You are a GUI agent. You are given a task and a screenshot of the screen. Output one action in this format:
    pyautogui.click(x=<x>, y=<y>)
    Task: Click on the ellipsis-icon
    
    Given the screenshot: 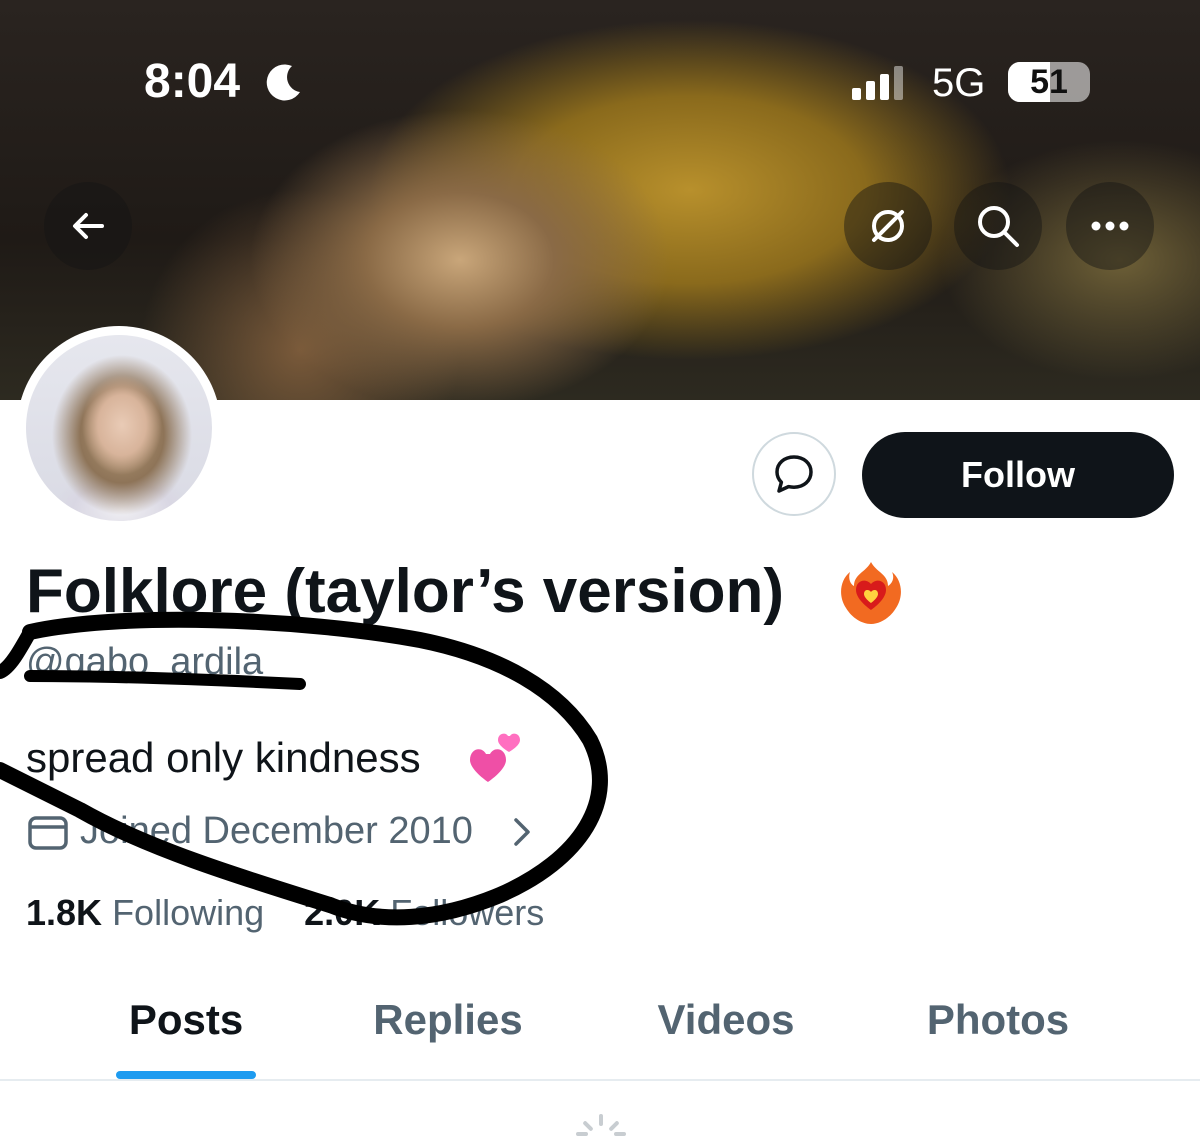 What is the action you would take?
    pyautogui.click(x=1110, y=226)
    